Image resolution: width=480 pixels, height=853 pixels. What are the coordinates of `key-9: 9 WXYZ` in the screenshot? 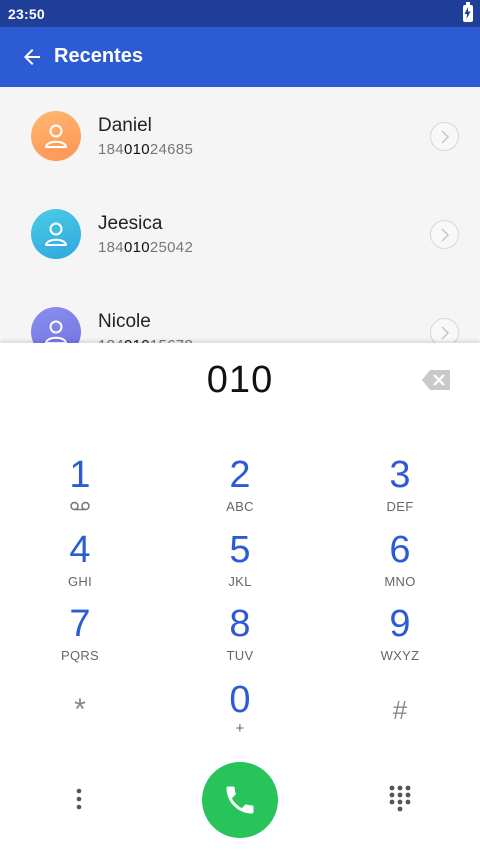 It's located at (400, 640).